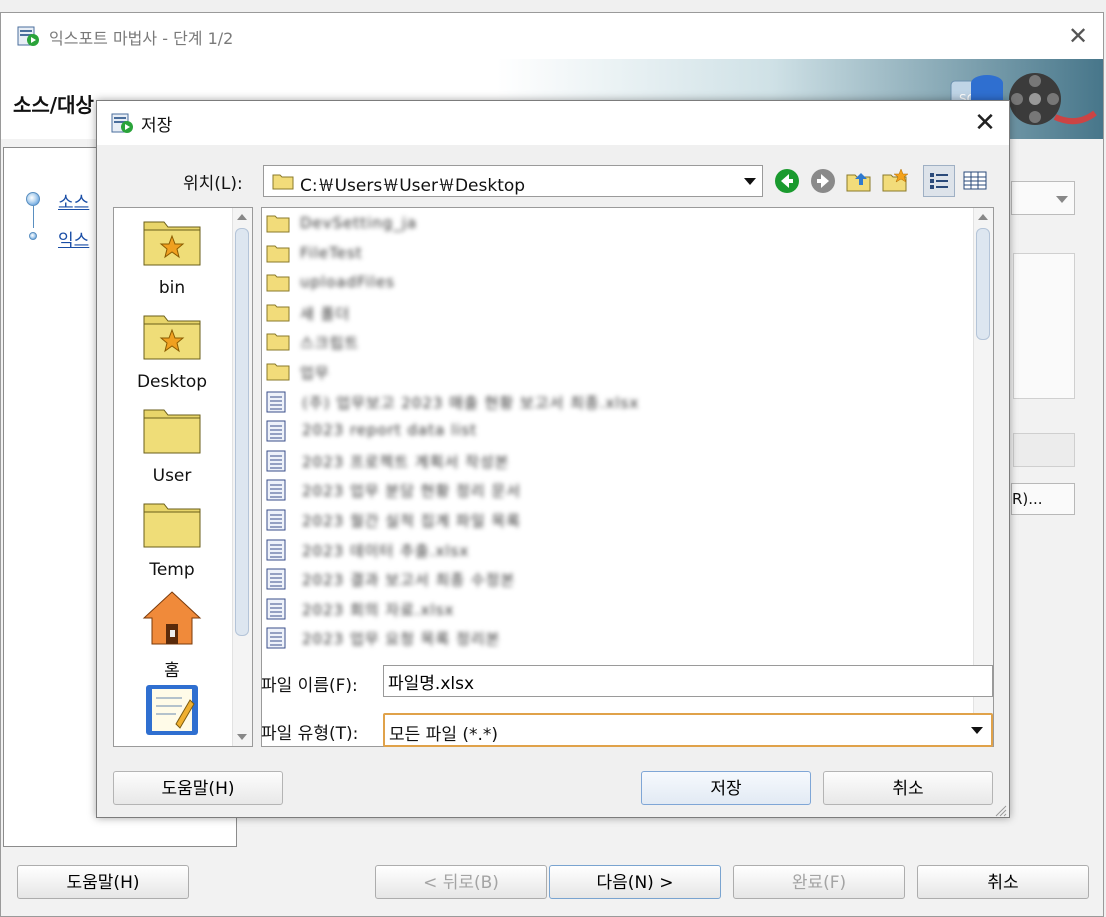  Describe the element at coordinates (1044, 450) in the screenshot. I see `wizard-path-field` at that location.